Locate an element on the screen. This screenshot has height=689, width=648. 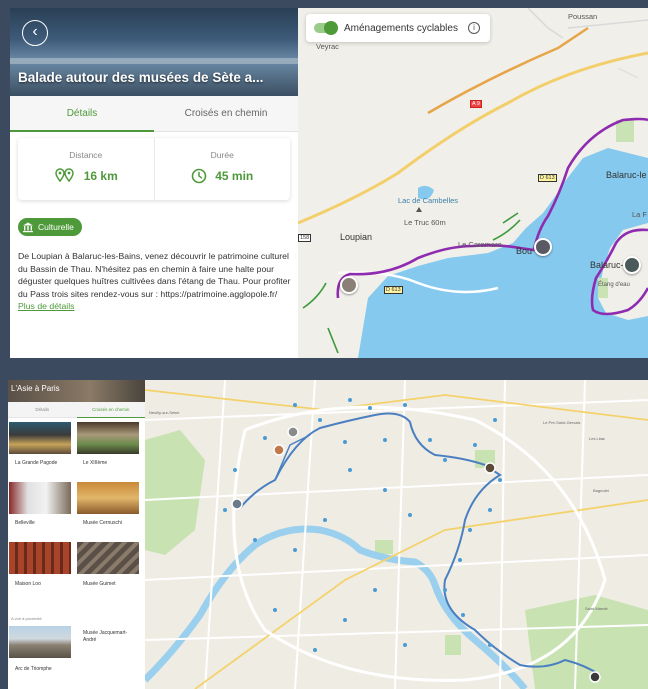
poi-avatar-bouzigues is located at coordinates (543, 247).